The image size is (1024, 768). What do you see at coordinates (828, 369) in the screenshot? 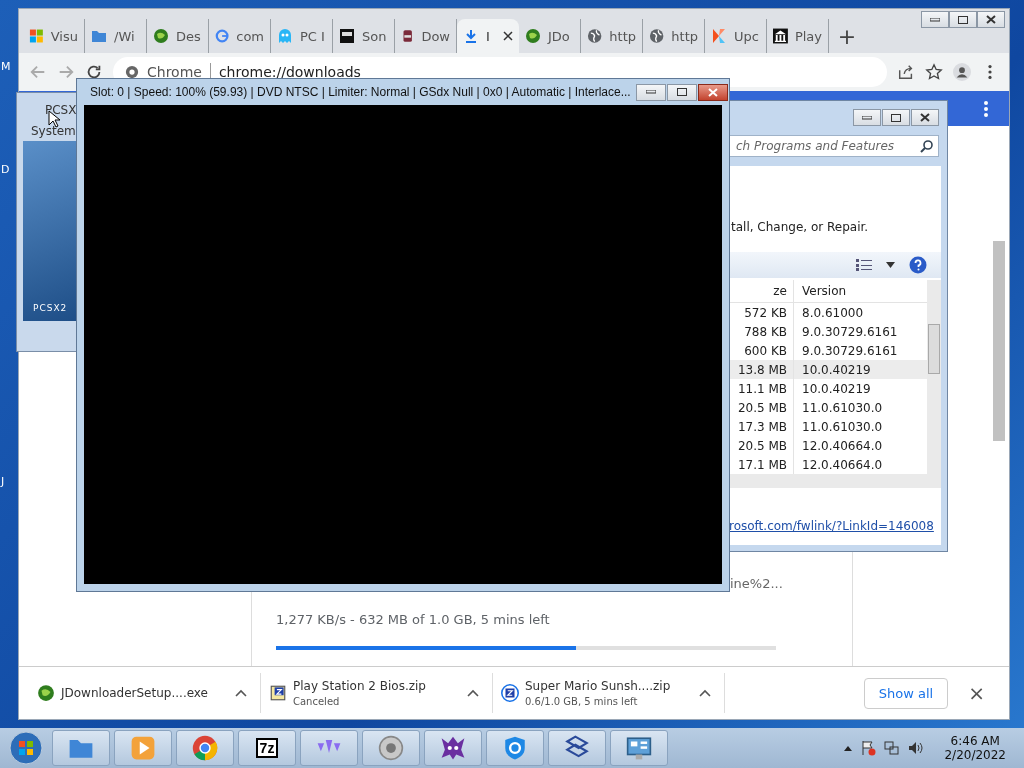
I see `program-row: 13.8 MB 10.0.40219` at bounding box center [828, 369].